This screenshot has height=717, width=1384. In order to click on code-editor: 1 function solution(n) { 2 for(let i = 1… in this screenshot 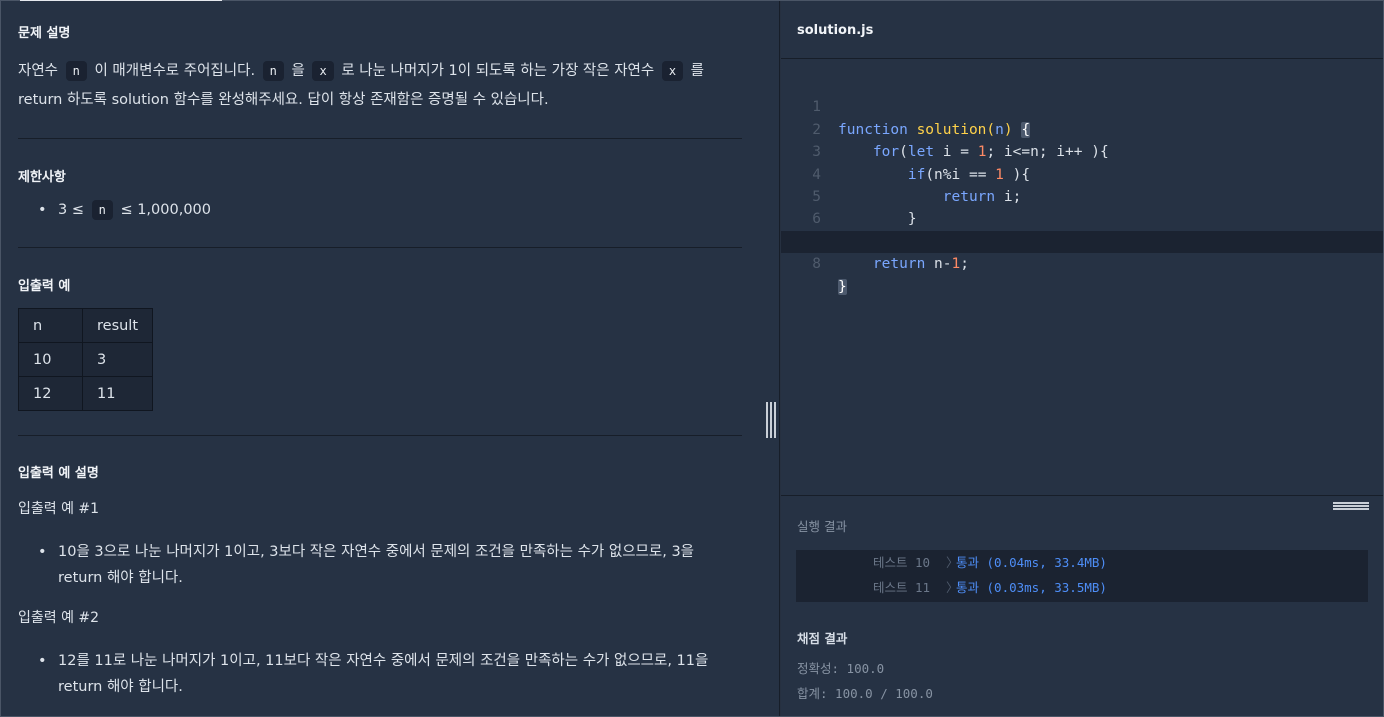, I will do `click(1082, 184)`.